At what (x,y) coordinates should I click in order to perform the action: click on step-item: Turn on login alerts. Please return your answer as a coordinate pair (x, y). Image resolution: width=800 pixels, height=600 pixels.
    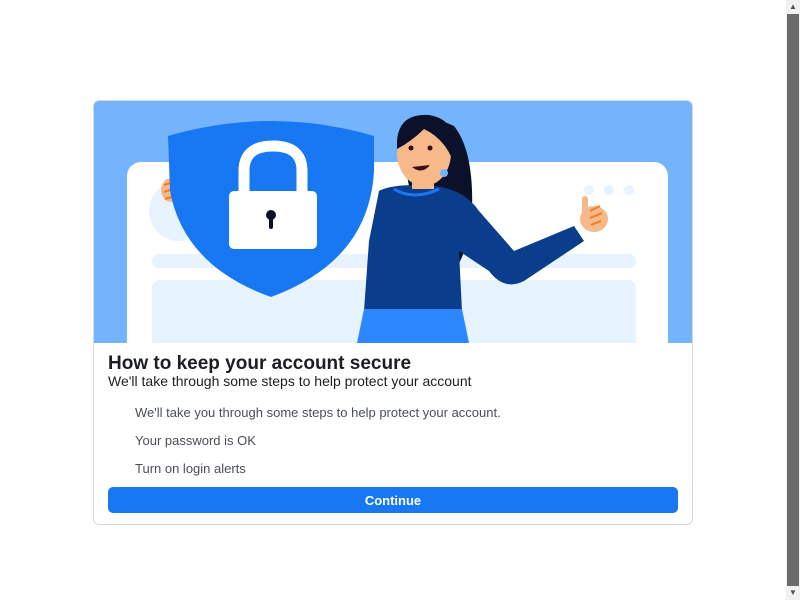
    Looking at the image, I should click on (190, 468).